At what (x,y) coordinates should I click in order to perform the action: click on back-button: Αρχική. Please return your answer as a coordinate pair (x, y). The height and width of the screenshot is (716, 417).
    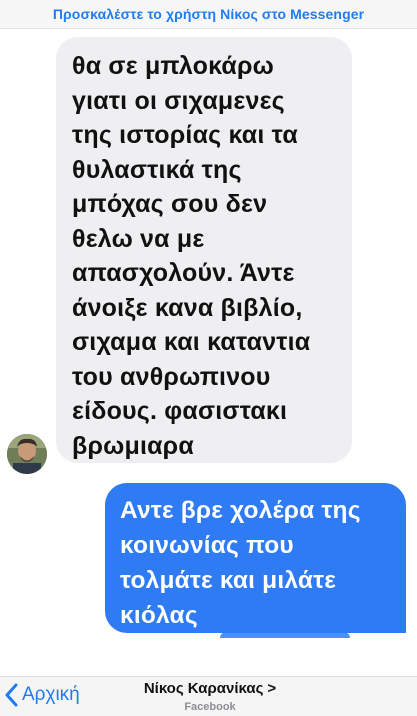
    Looking at the image, I should click on (42, 695).